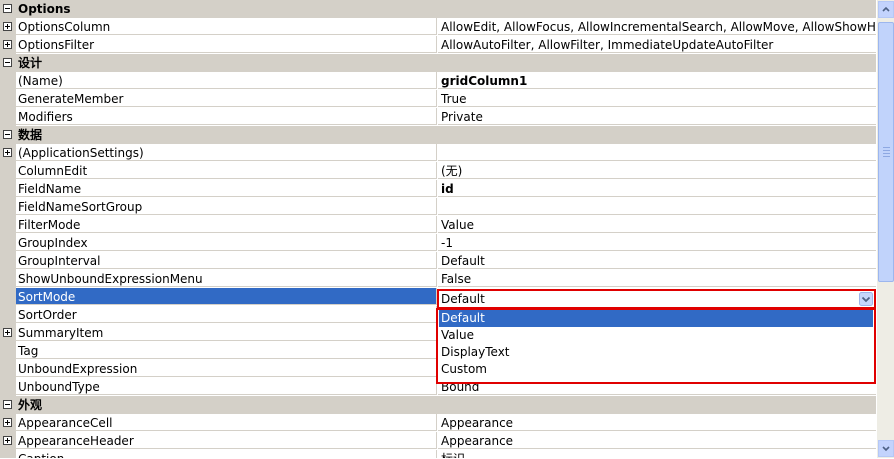  I want to click on property-name: GenerateMember, so click(226, 98).